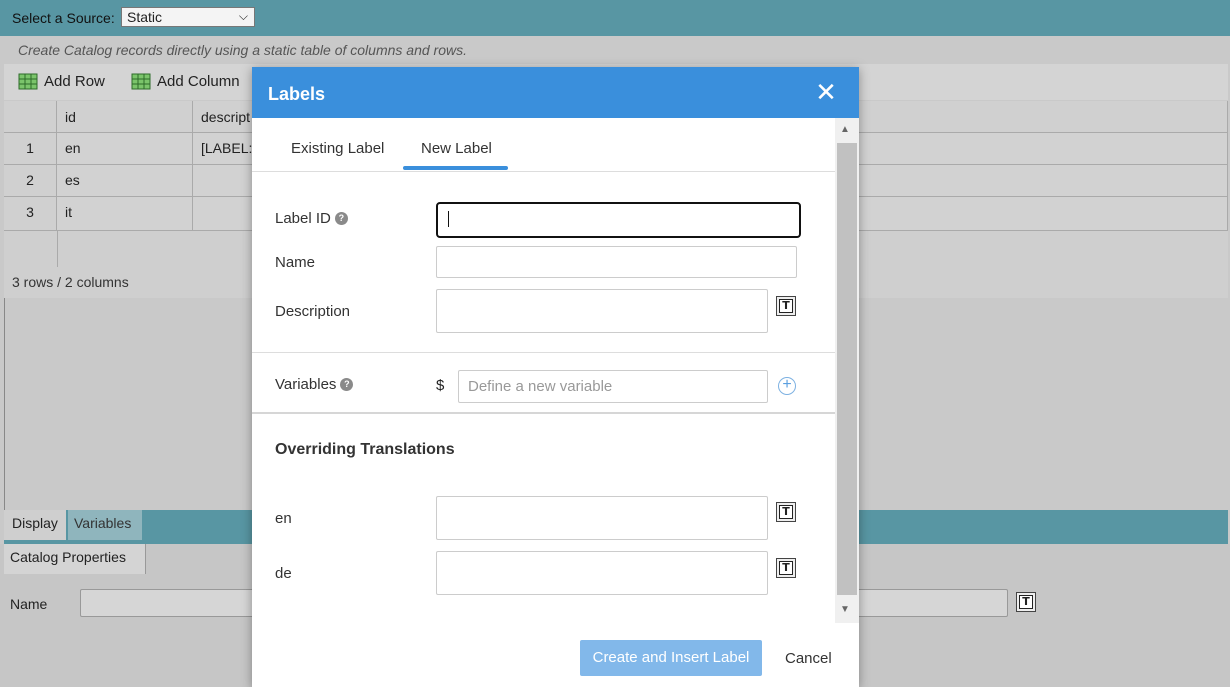  Describe the element at coordinates (29, 604) in the screenshot. I see `name-label: Name` at that location.